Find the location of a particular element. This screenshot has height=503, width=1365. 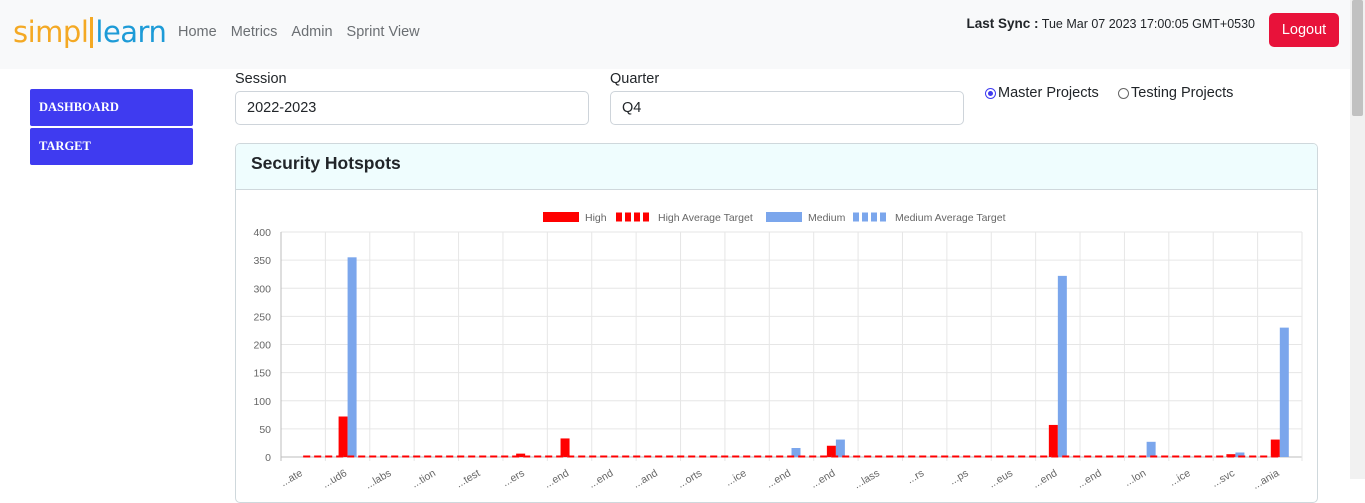

logout-button: Logout is located at coordinates (1304, 30).